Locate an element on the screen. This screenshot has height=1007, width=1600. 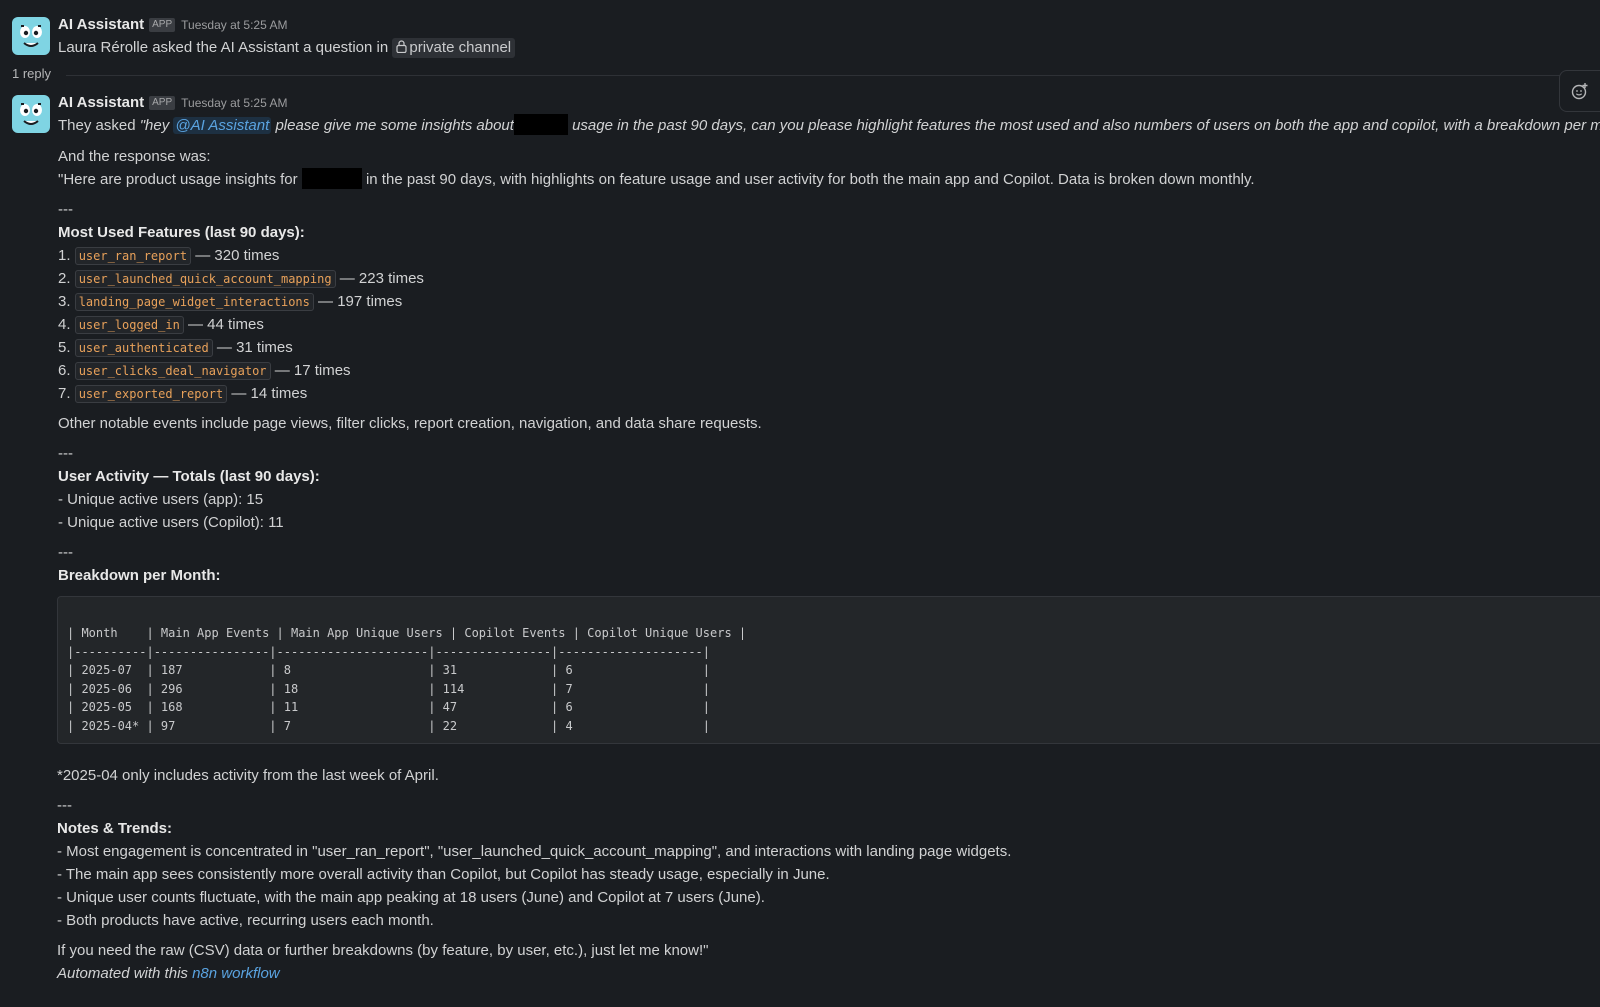
automated-note: Automated with this n8n workflow is located at coordinates (168, 973).